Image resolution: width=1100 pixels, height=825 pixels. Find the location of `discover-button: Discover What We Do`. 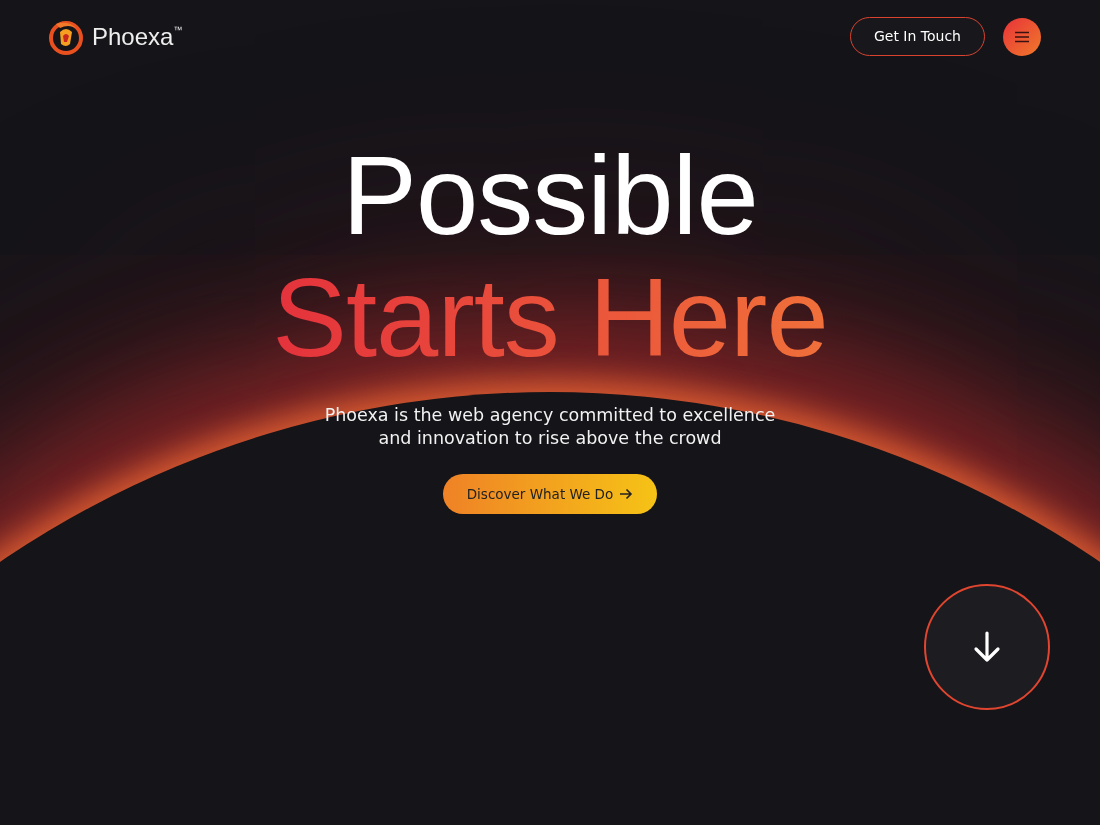

discover-button: Discover What We Do is located at coordinates (550, 494).